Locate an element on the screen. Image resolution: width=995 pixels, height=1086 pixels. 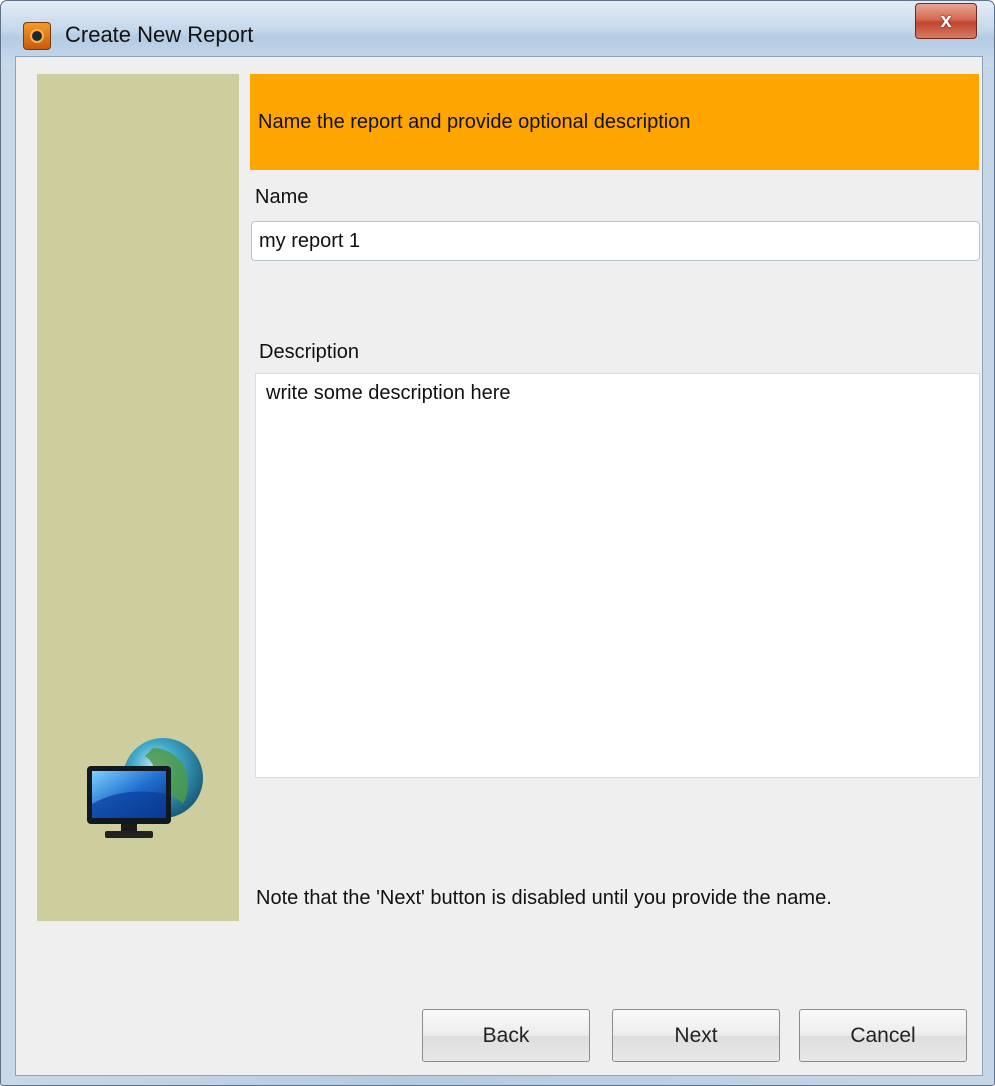
window-title: Create New Report is located at coordinates (159, 34).